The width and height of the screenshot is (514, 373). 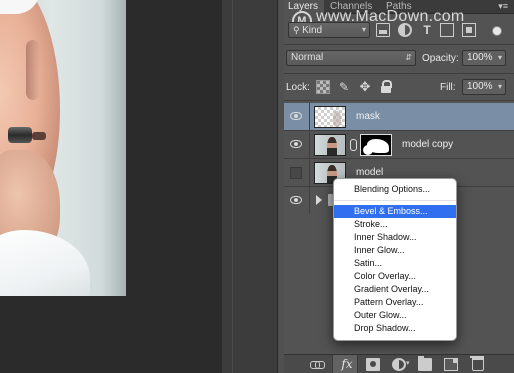 I want to click on pixel-layer-filter-icon, so click(x=383, y=30).